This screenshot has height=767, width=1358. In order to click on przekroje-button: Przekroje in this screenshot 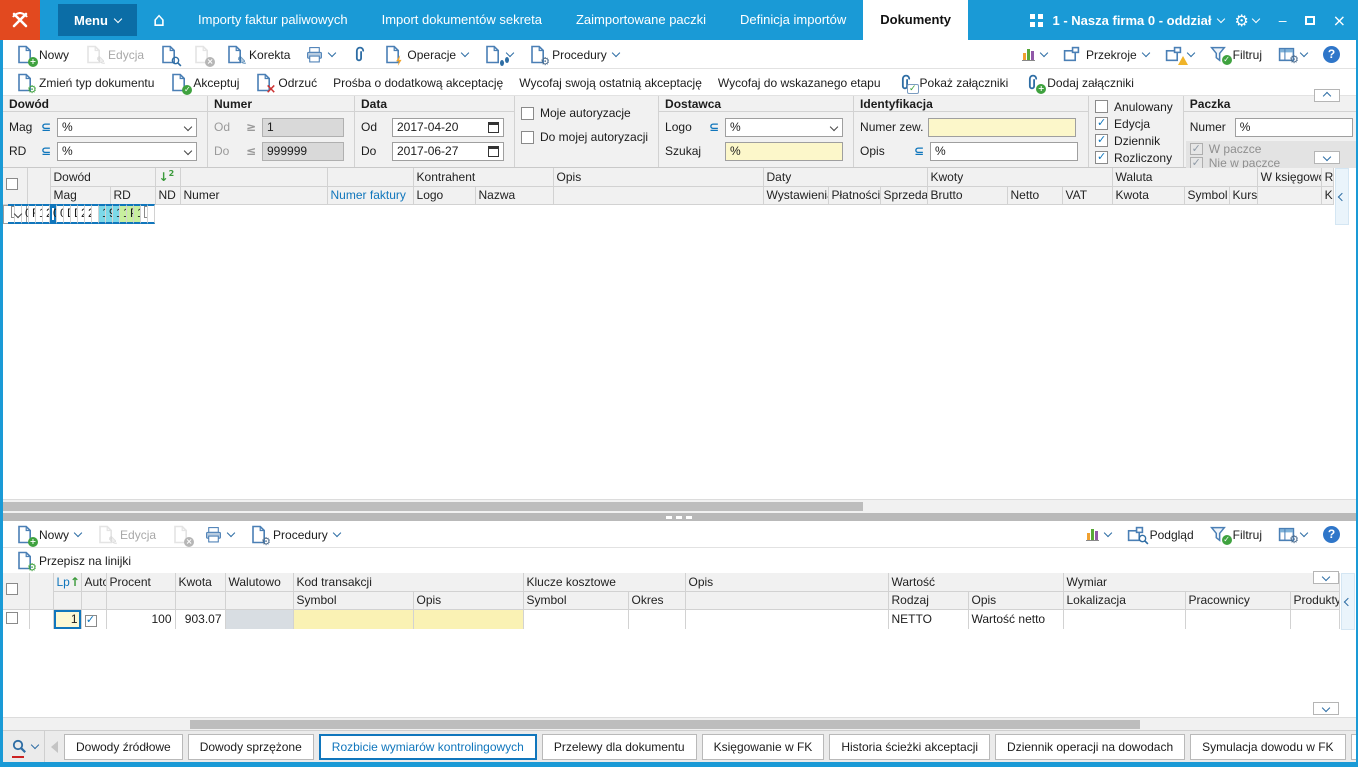, I will do `click(1106, 54)`.